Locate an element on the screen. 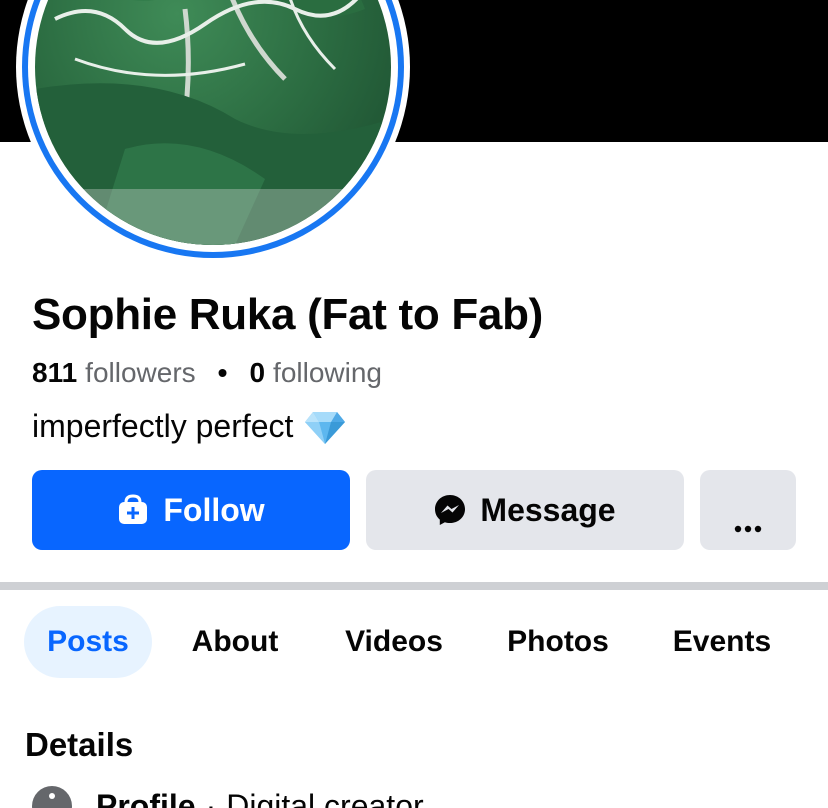 This screenshot has width=828, height=808. tab-events: Events is located at coordinates (722, 642).